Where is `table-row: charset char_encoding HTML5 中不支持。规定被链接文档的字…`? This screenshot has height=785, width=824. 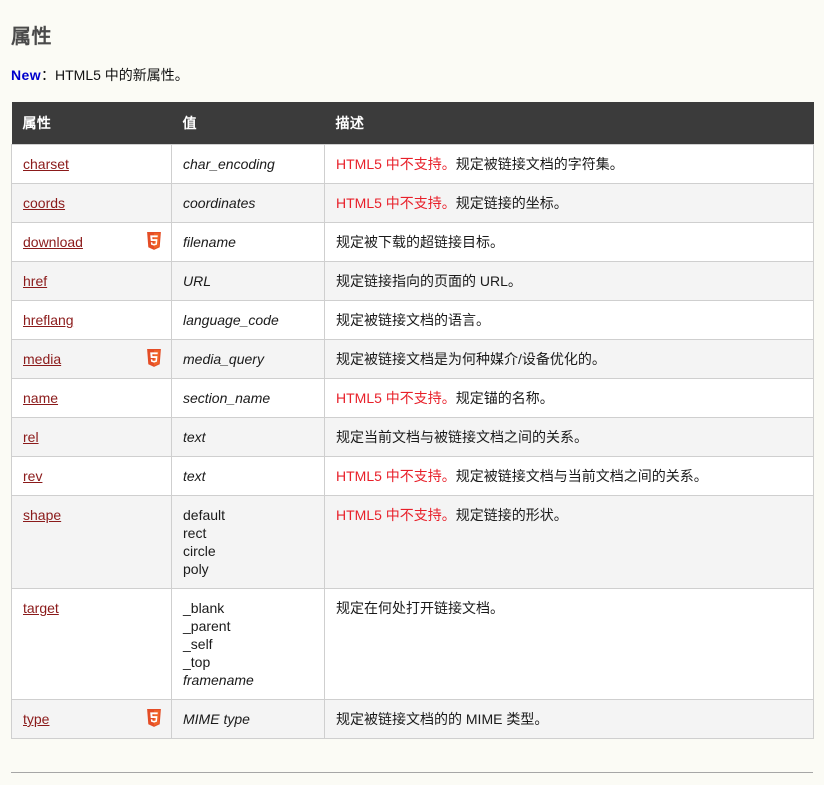 table-row: charset char_encoding HTML5 中不支持。规定被链接文档的字… is located at coordinates (412, 164).